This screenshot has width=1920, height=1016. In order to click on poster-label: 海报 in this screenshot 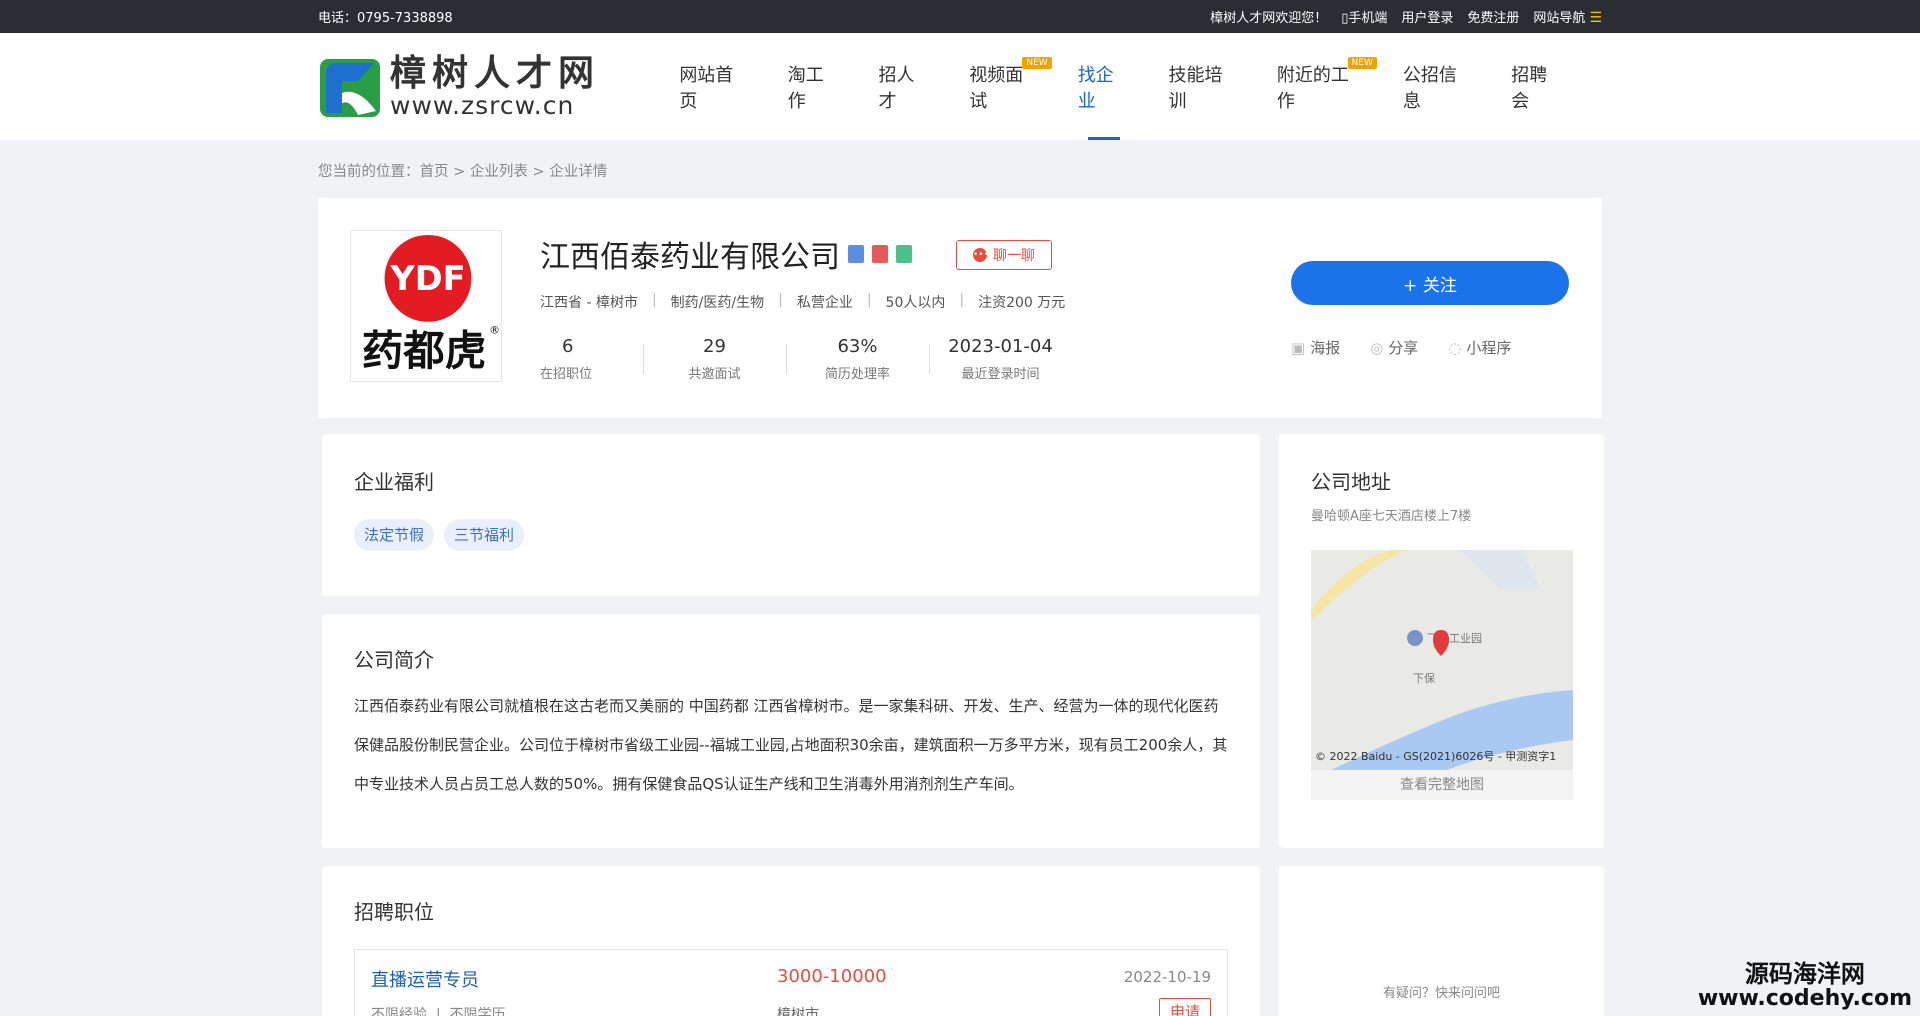, I will do `click(1325, 348)`.